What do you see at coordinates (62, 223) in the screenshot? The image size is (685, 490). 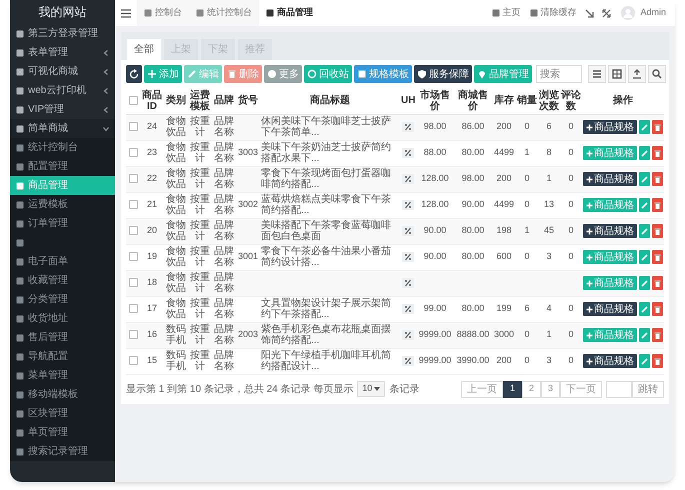 I see `sidebar-item: 订单管理` at bounding box center [62, 223].